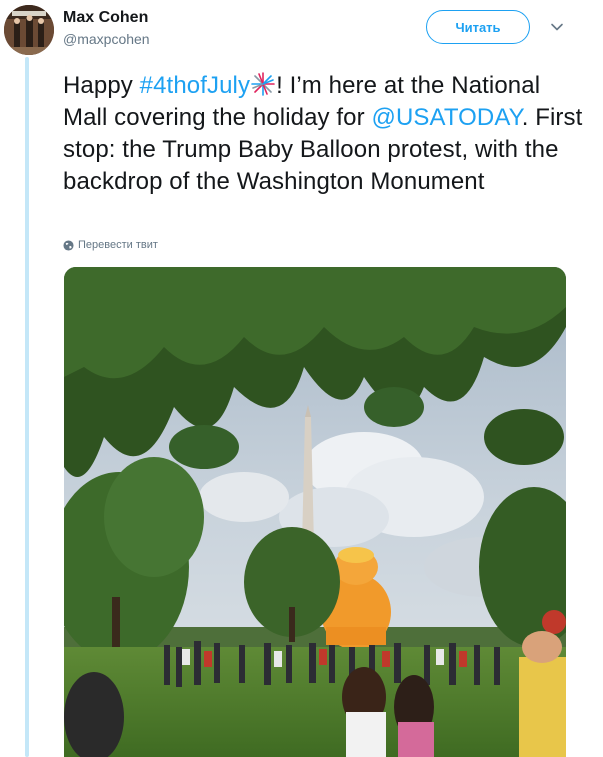 The image size is (603, 757). What do you see at coordinates (195, 85) in the screenshot?
I see `hashtag-link: #4thofJuly` at bounding box center [195, 85].